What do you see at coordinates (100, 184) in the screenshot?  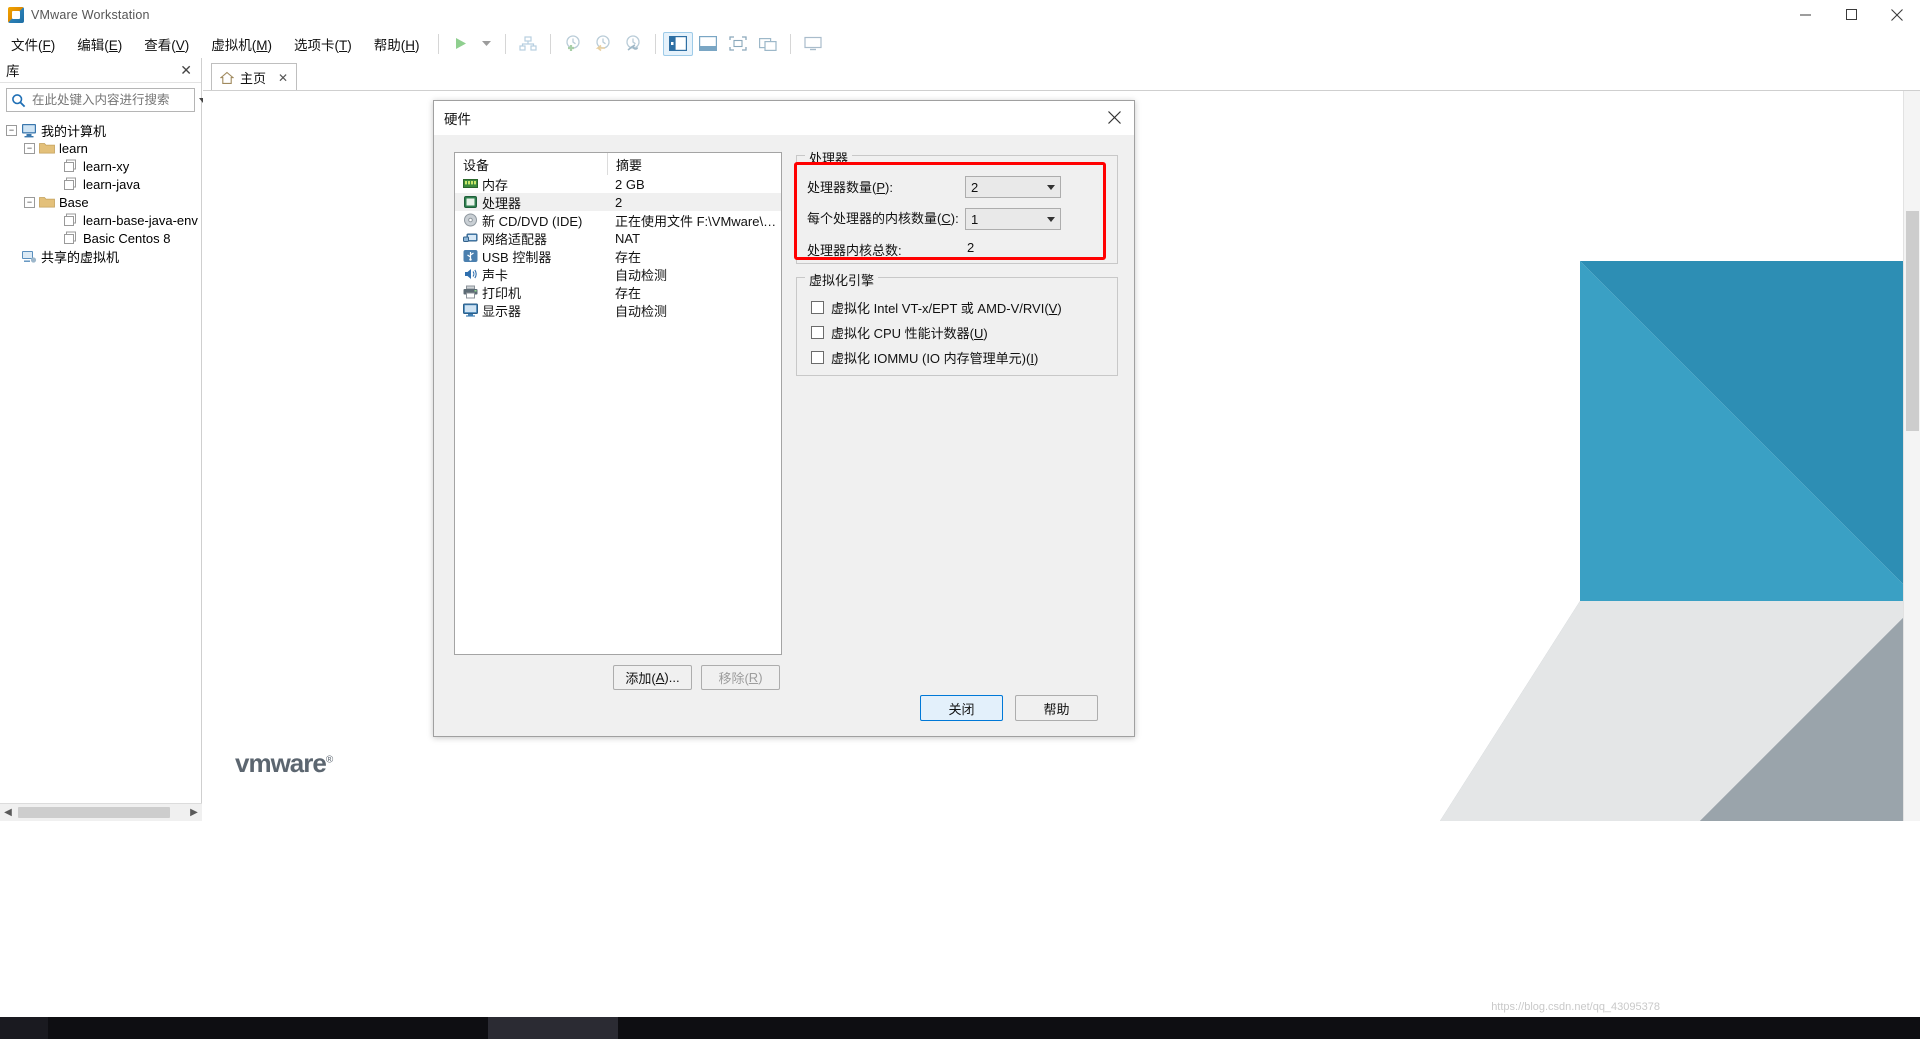 I see `tree-item-learn-java: learn-java` at bounding box center [100, 184].